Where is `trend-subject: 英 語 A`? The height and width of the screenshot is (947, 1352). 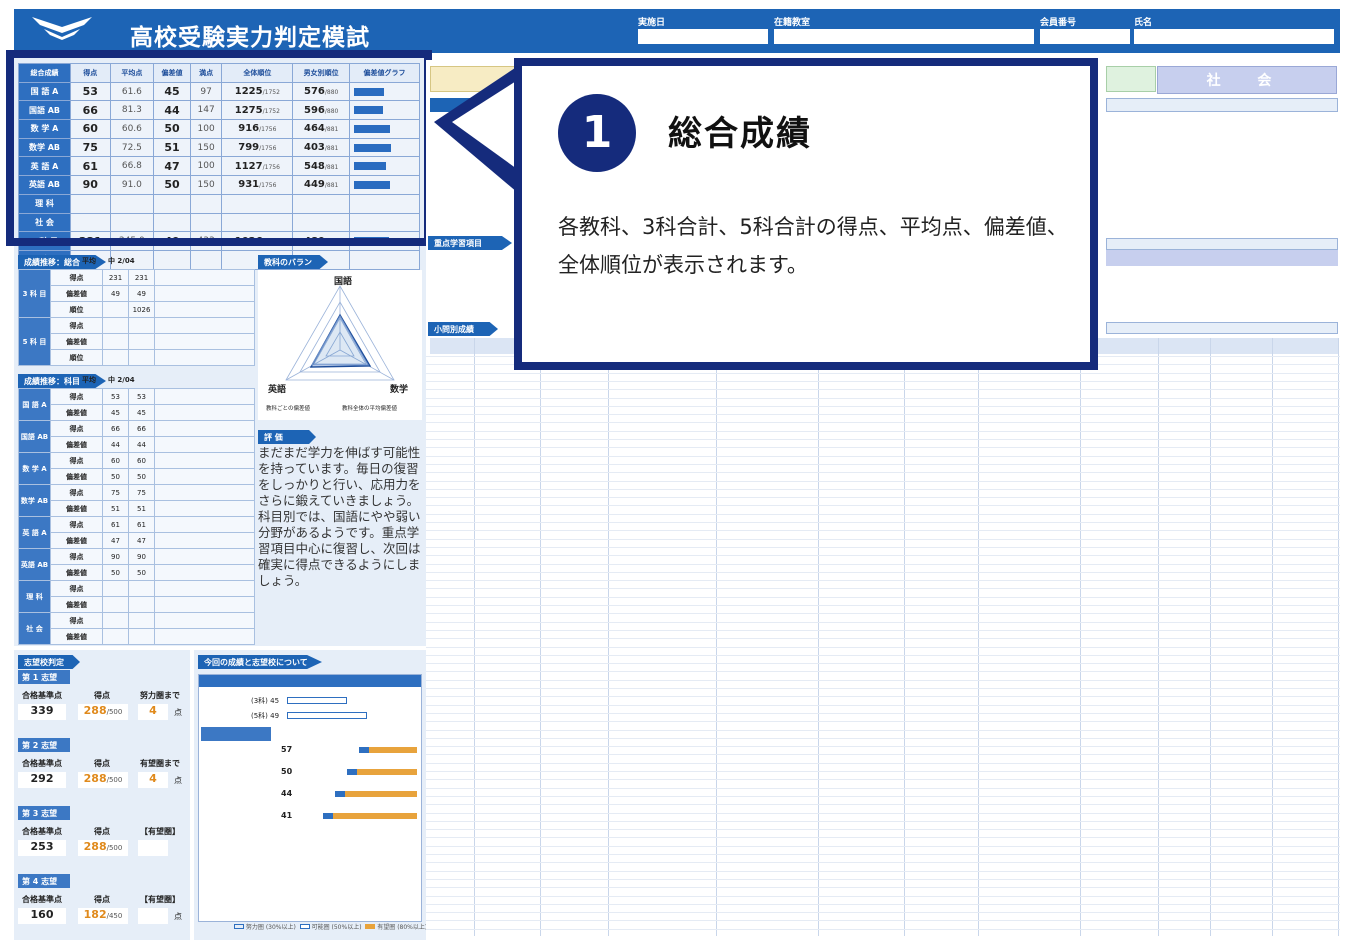
trend-subject: 英 語 A is located at coordinates (34, 532).